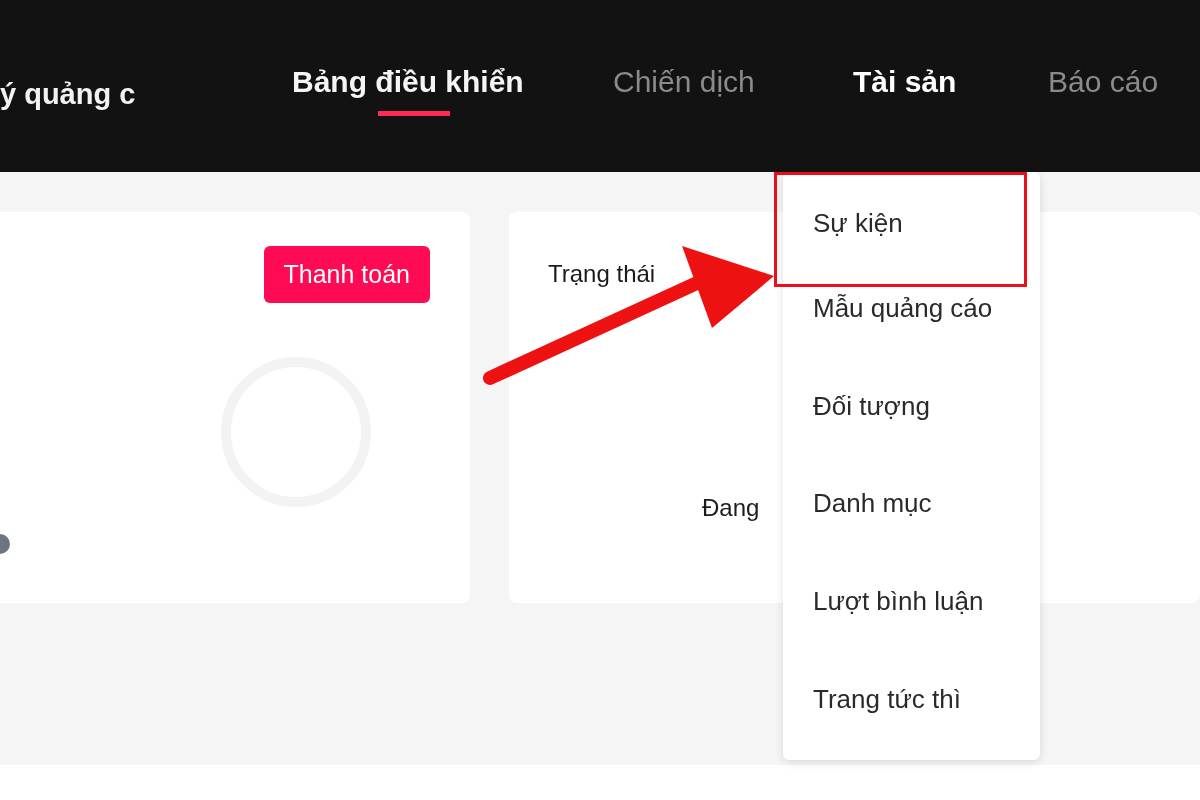  Describe the element at coordinates (731, 508) in the screenshot. I see `status-text: Đang` at that location.